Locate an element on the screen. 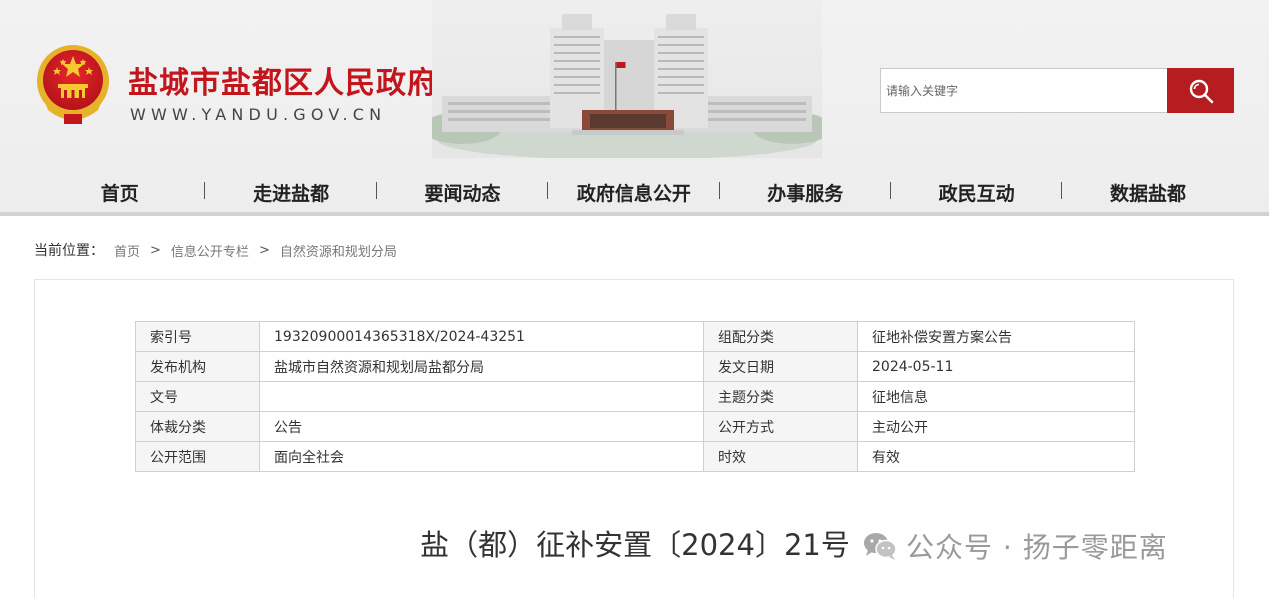  meta-value: 19320900014365318X/2024-43251 is located at coordinates (481, 336).